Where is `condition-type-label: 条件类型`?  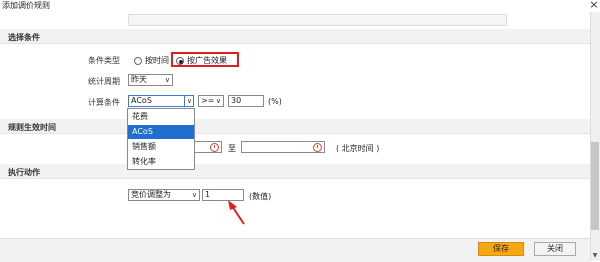
condition-type-label: 条件类型 is located at coordinates (104, 60).